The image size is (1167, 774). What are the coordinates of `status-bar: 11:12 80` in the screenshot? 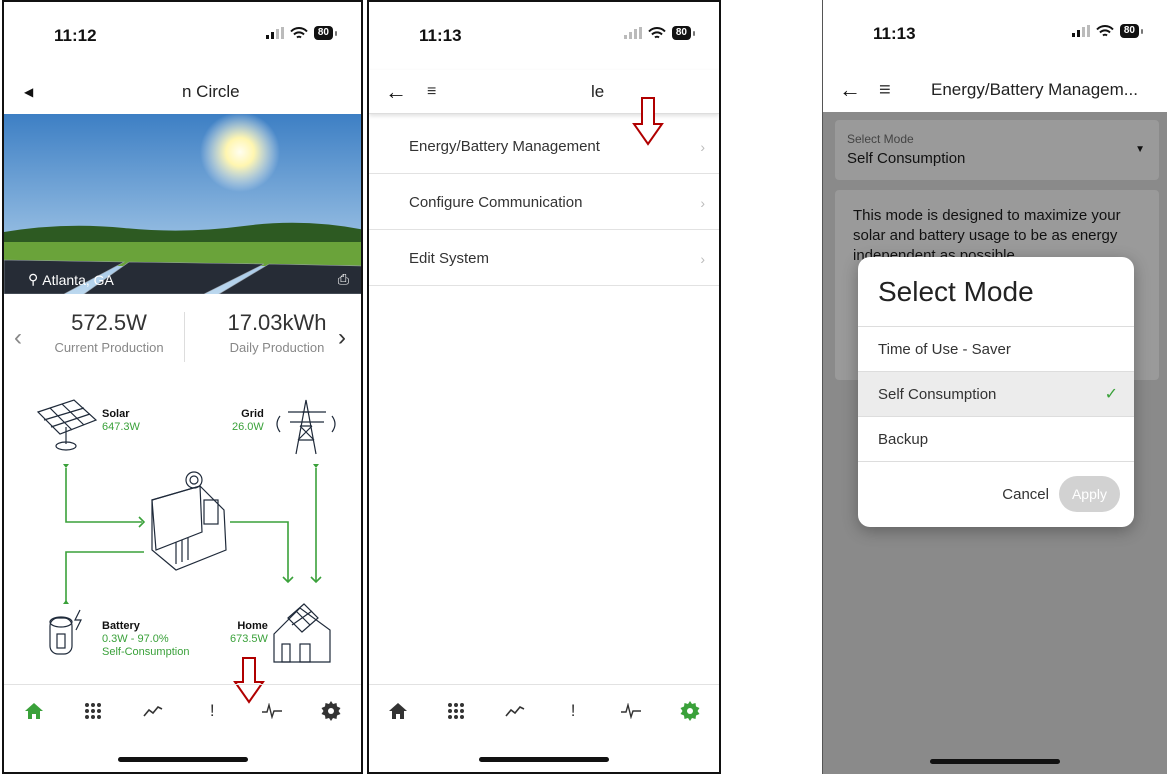 It's located at (182, 36).